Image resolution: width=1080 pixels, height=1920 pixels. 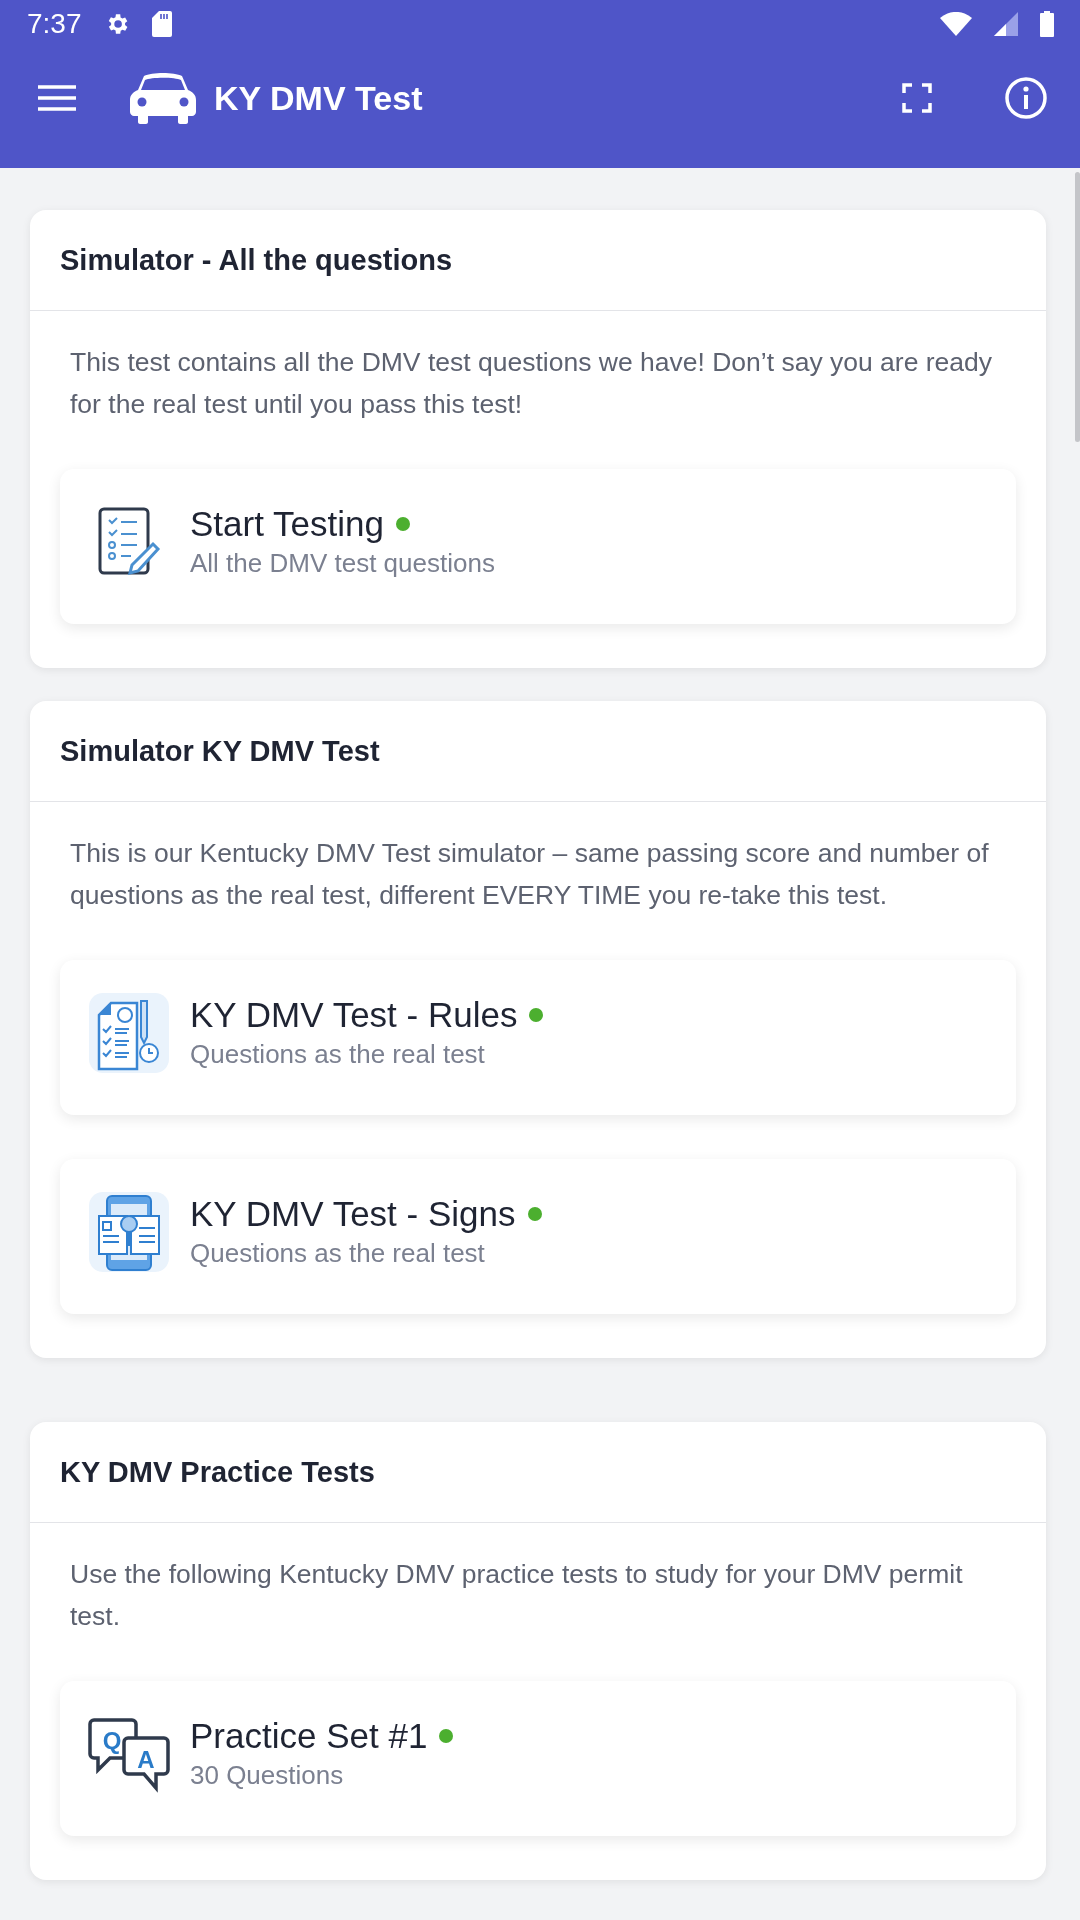 I want to click on section-description: Use the following Kentucky DMV practice tests to study for your DMV permit test., so click(x=516, y=1595).